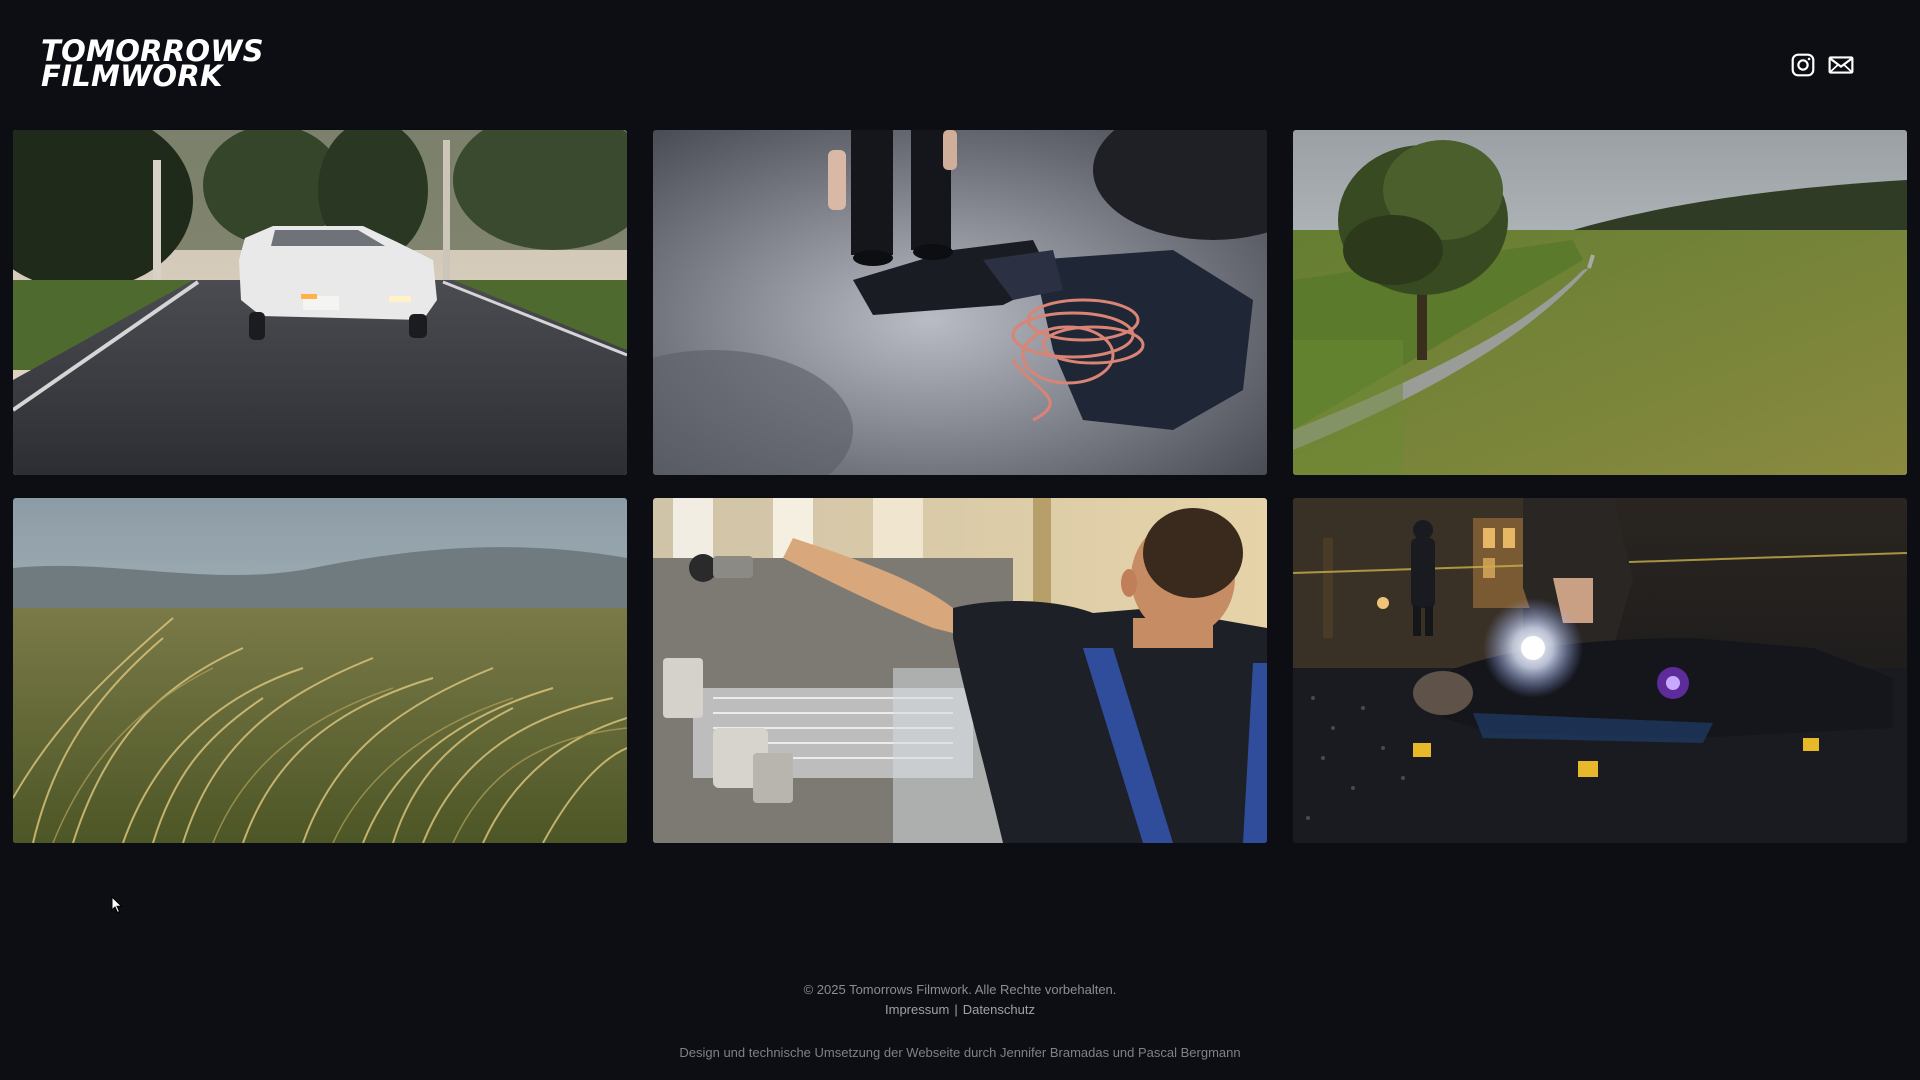 This screenshot has height=1080, width=1920. What do you see at coordinates (917, 1009) in the screenshot?
I see `impressum-link: Impressum` at bounding box center [917, 1009].